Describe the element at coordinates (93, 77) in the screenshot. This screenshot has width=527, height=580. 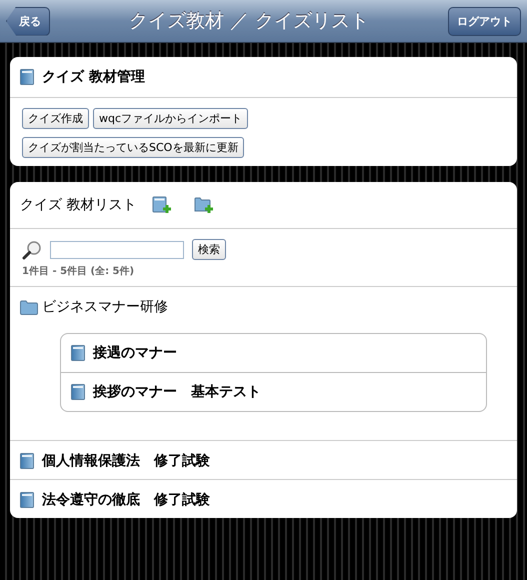
I see `section-title: クイズ 教材管理` at that location.